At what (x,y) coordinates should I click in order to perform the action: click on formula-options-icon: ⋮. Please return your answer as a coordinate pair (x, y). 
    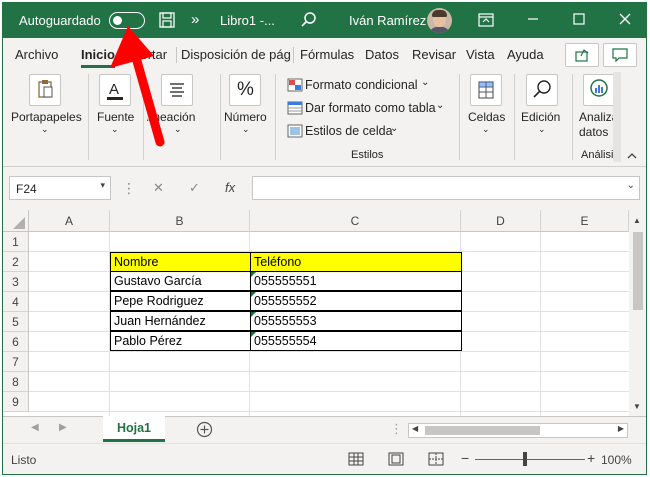
    Looking at the image, I should click on (129, 188).